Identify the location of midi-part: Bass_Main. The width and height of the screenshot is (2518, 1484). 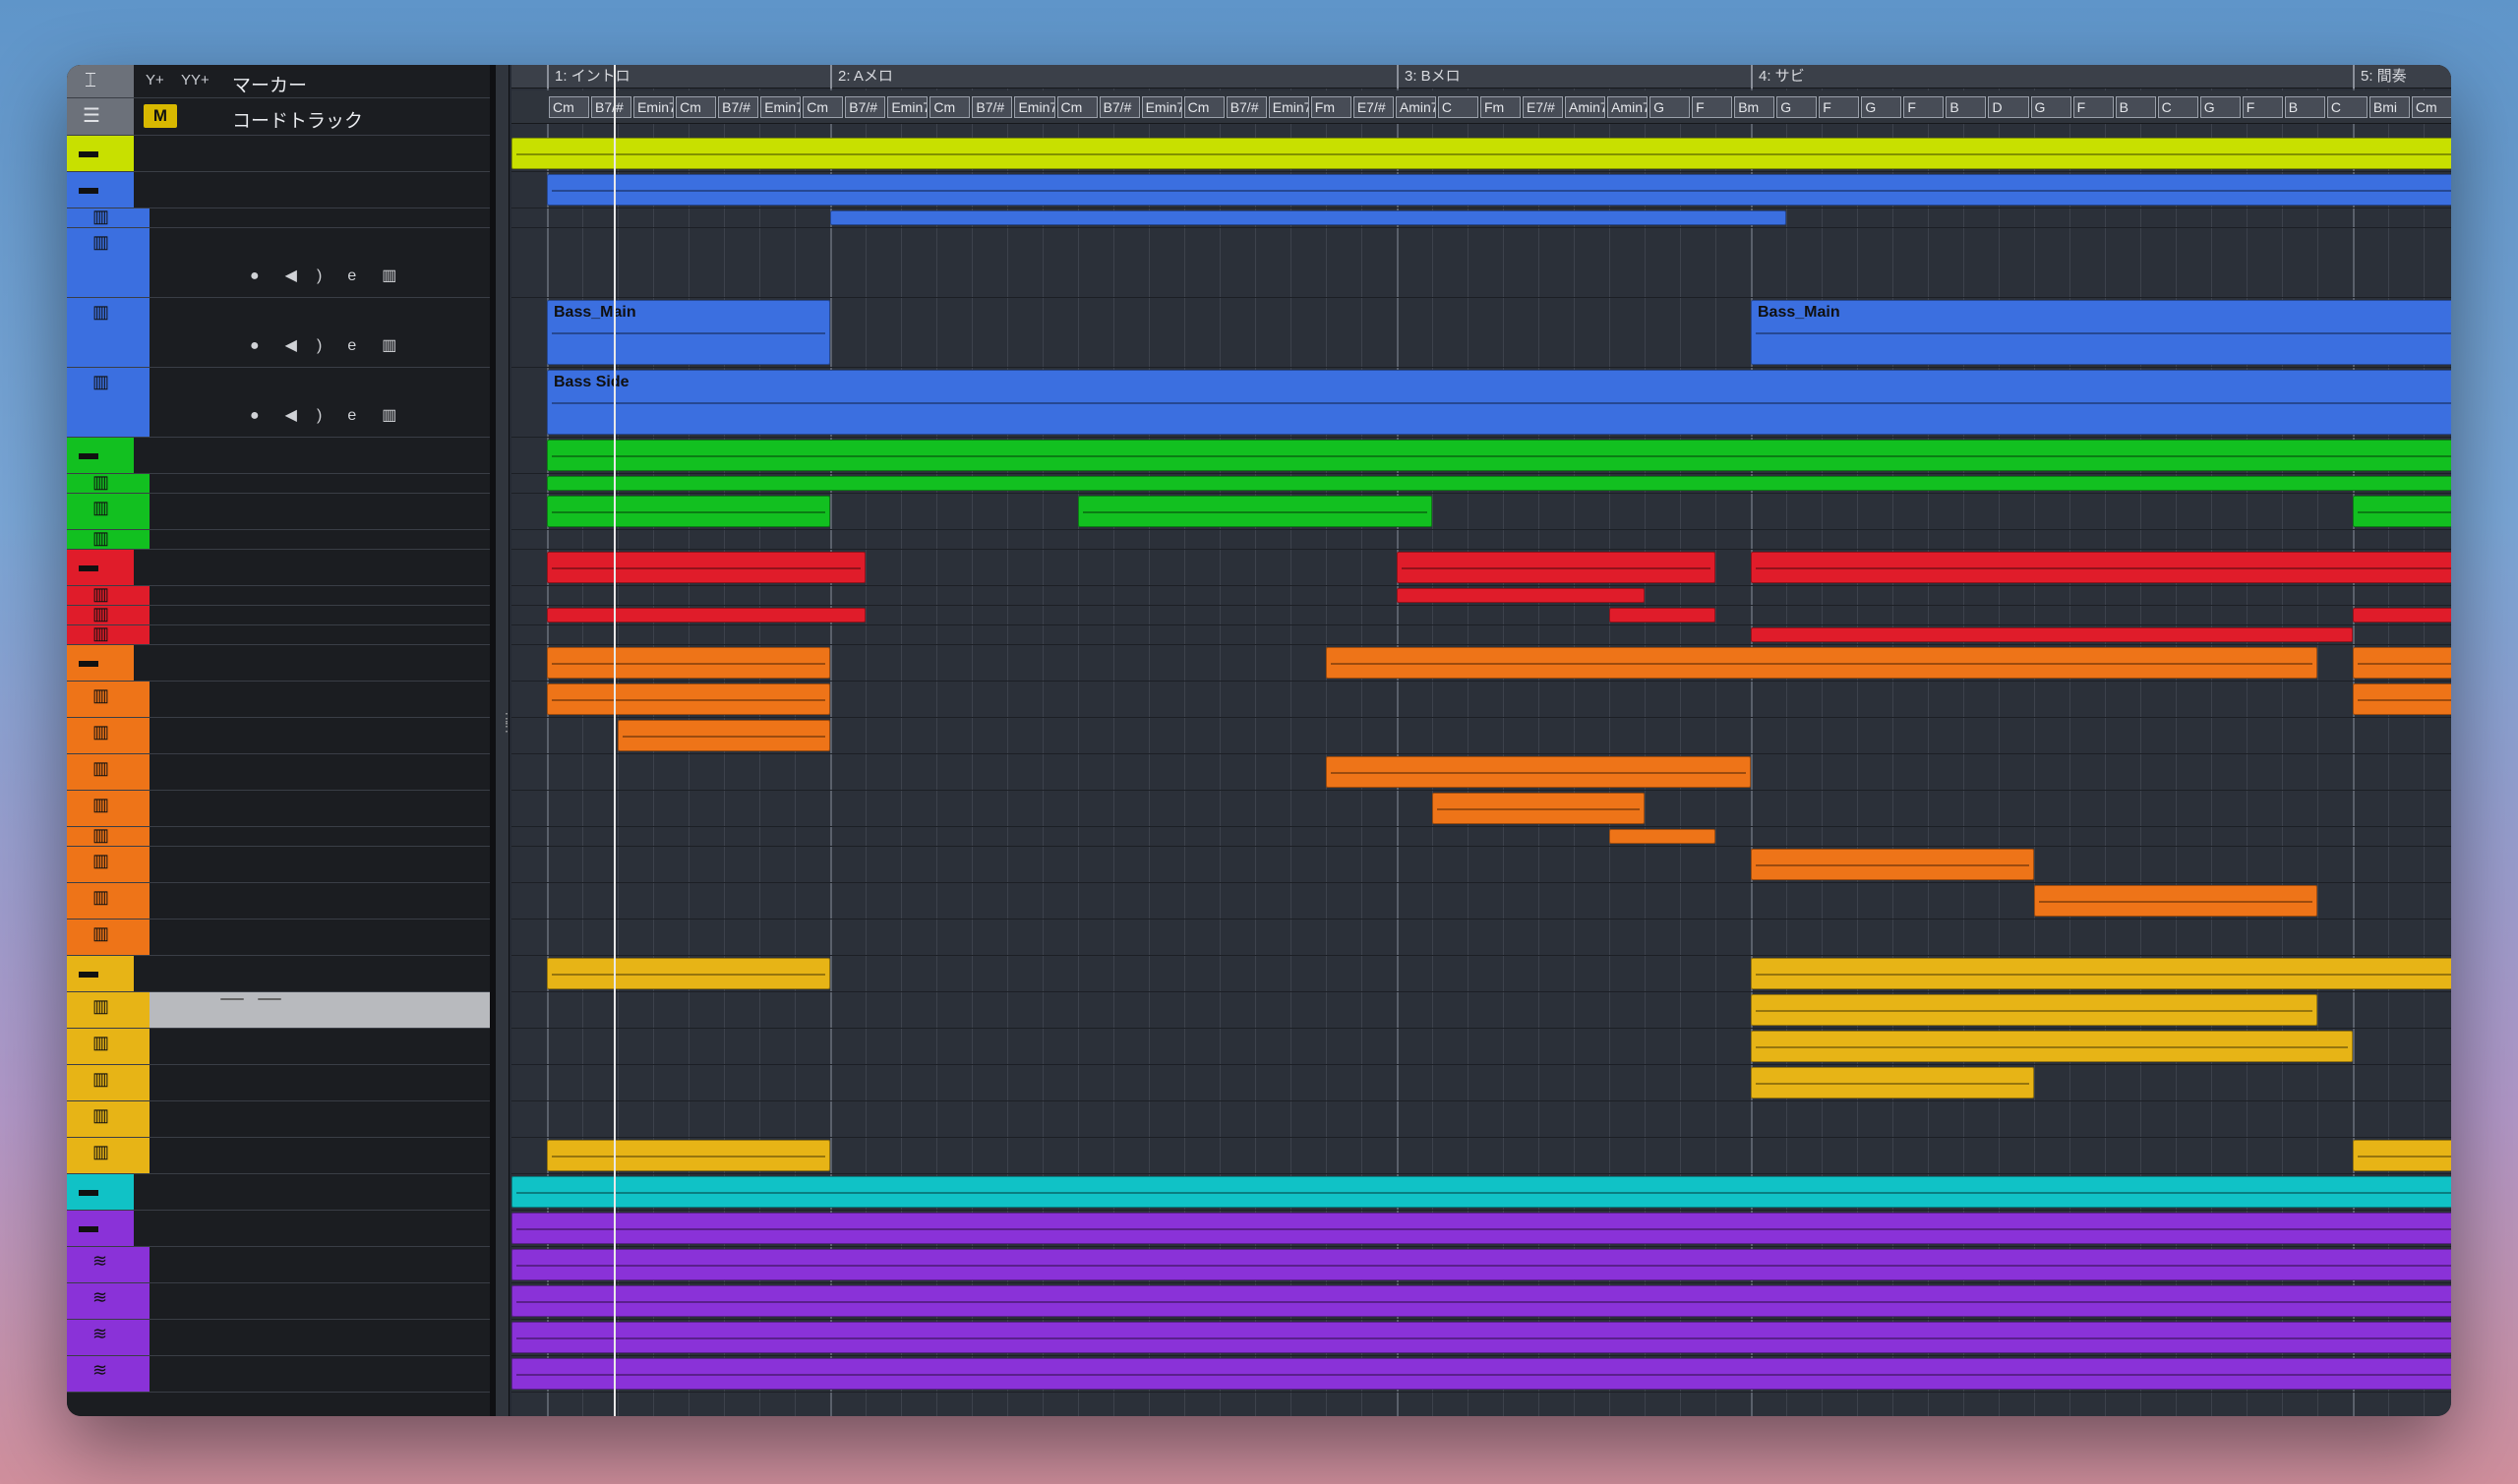
(2101, 332).